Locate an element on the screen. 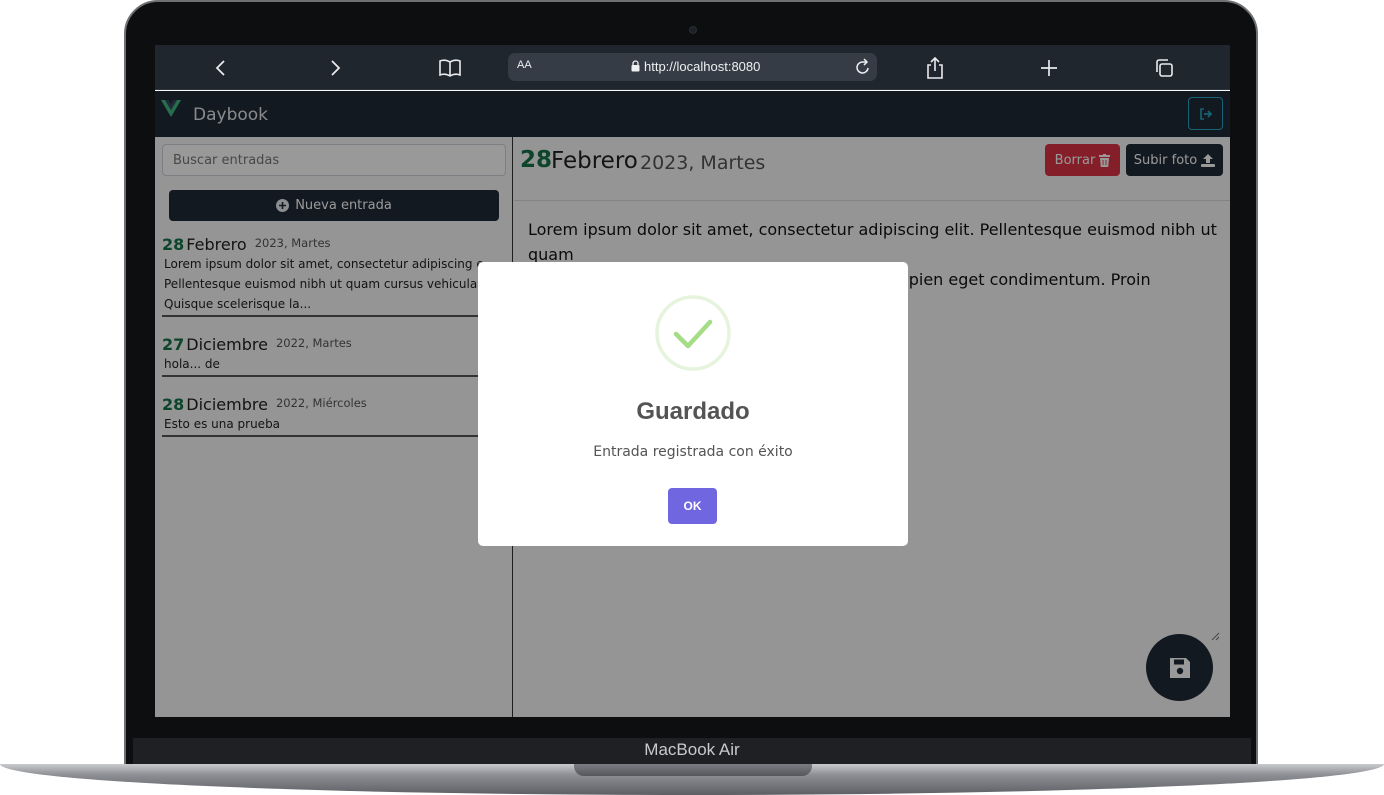 This screenshot has height=795, width=1384. camera is located at coordinates (693, 30).